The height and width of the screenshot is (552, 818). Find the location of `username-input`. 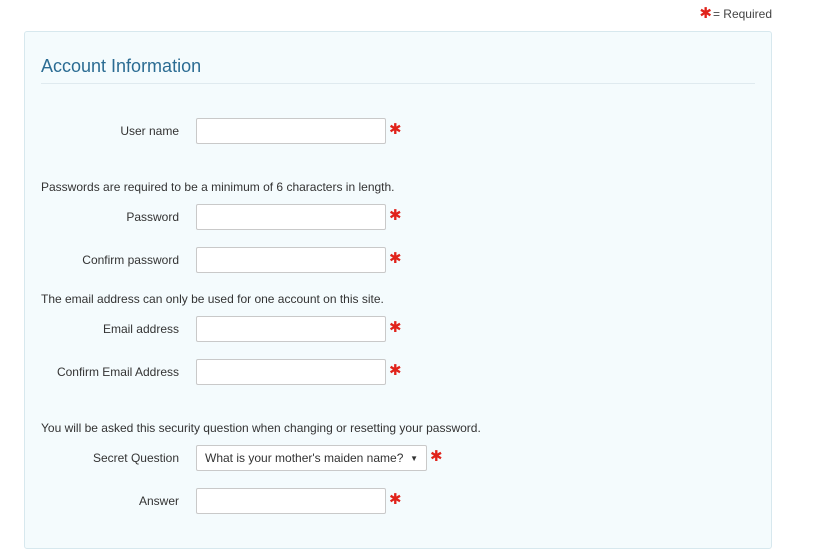

username-input is located at coordinates (291, 131).